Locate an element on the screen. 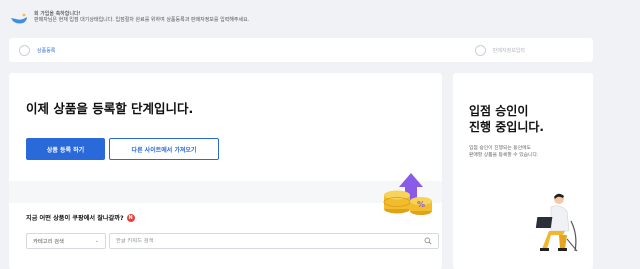  keyword-search-input is located at coordinates (270, 241).